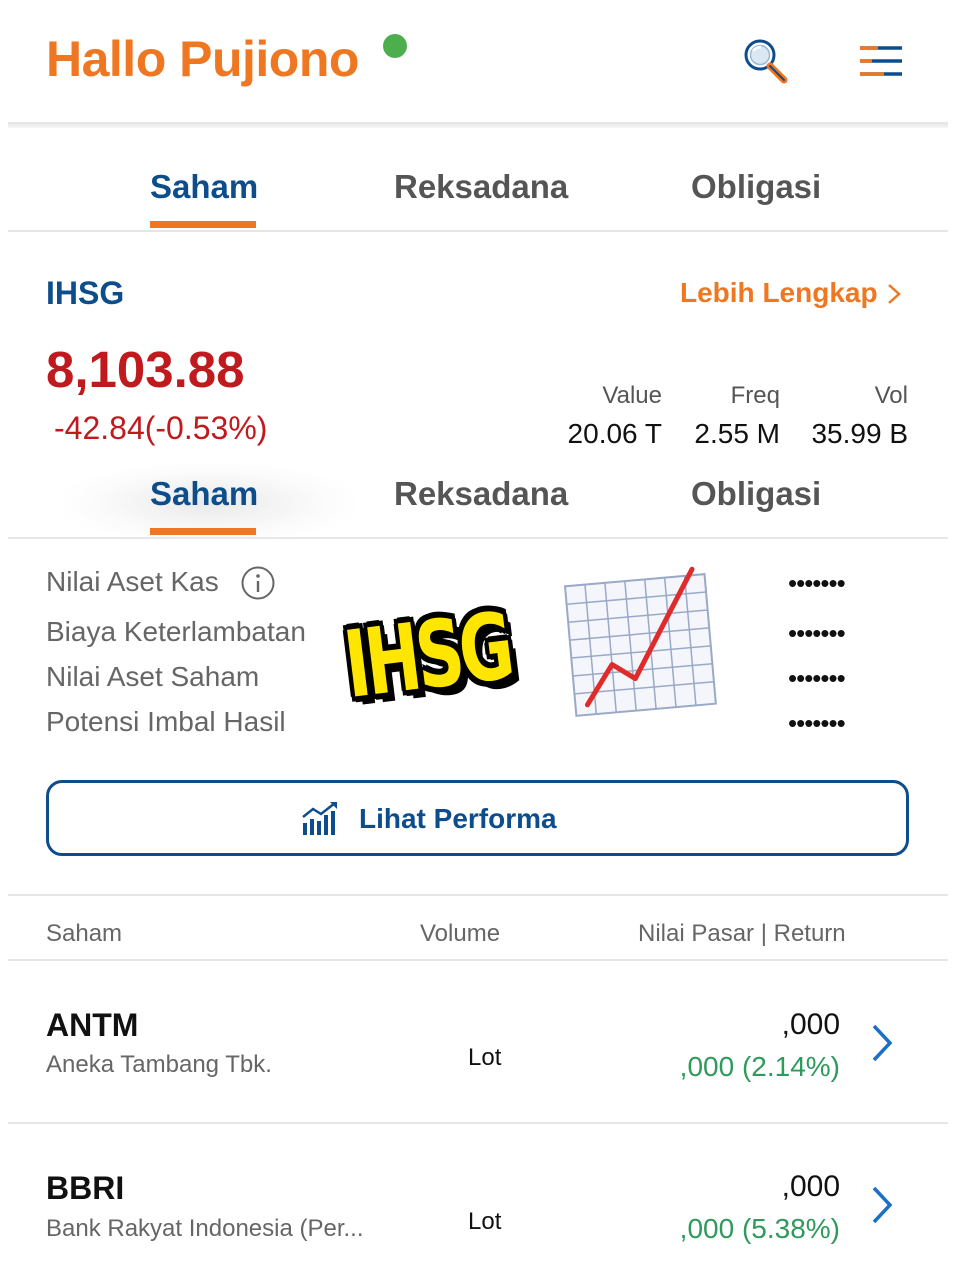 The image size is (956, 1275). What do you see at coordinates (319, 818) in the screenshot?
I see `bar-chart-icon` at bounding box center [319, 818].